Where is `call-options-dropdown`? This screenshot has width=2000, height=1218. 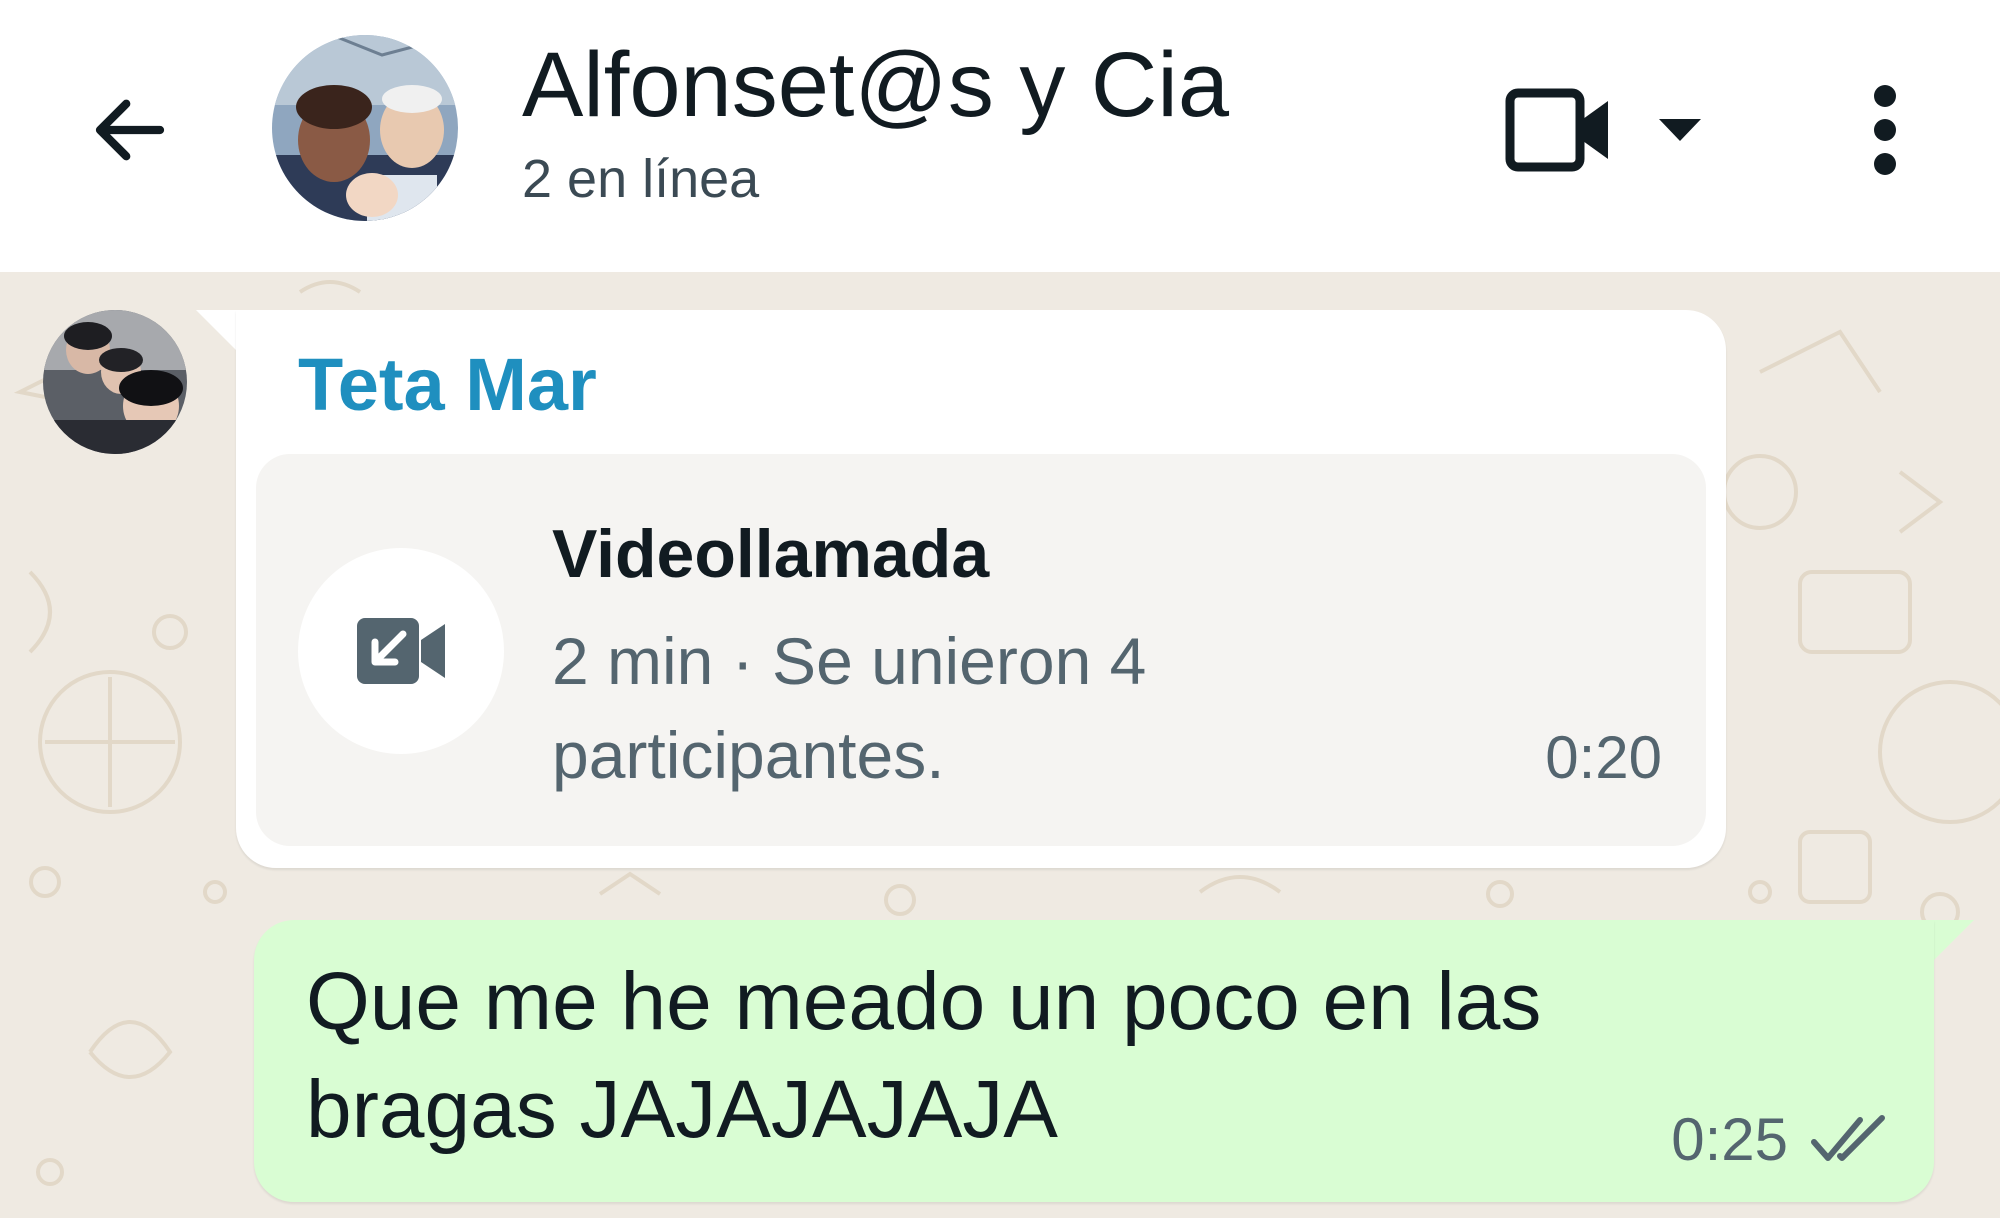
call-options-dropdown is located at coordinates (1680, 130).